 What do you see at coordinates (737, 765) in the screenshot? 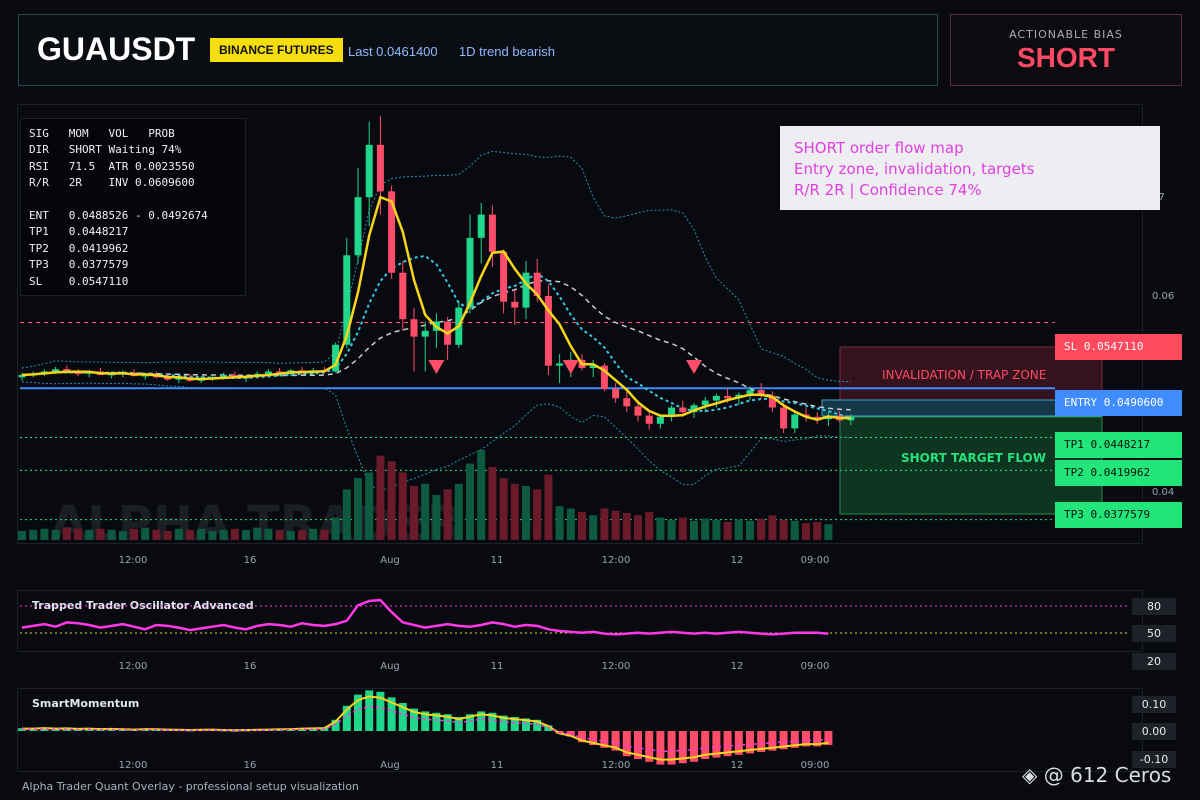
I see `mom-x-axis-tick: 12` at bounding box center [737, 765].